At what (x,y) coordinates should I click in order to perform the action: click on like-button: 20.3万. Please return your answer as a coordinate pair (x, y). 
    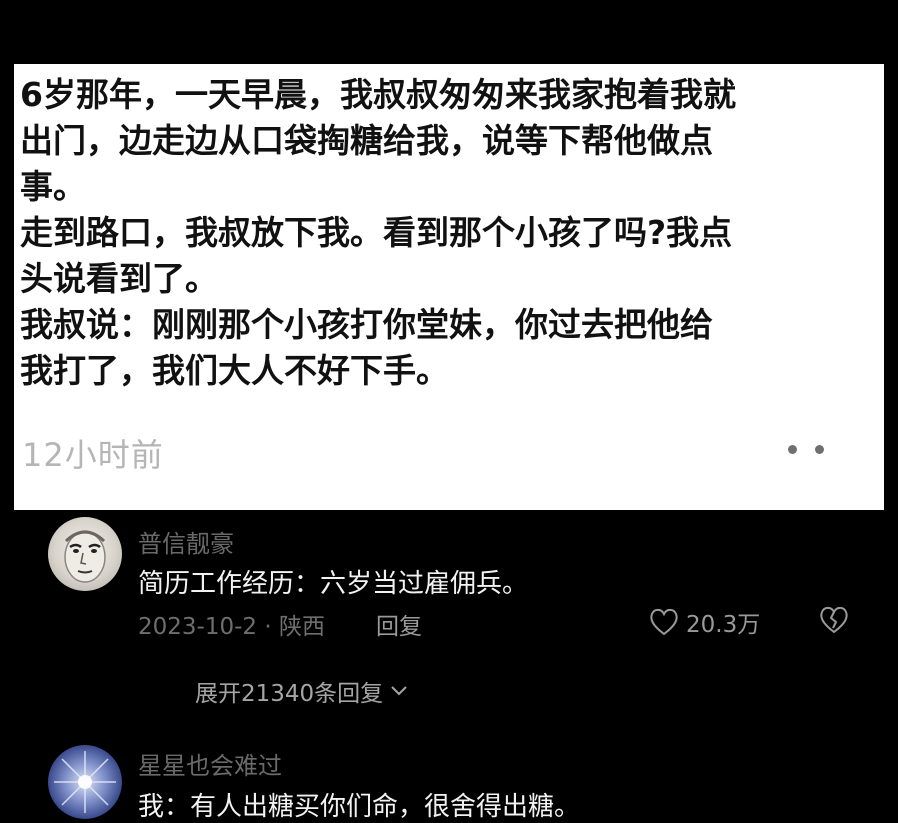
    Looking at the image, I should click on (704, 622).